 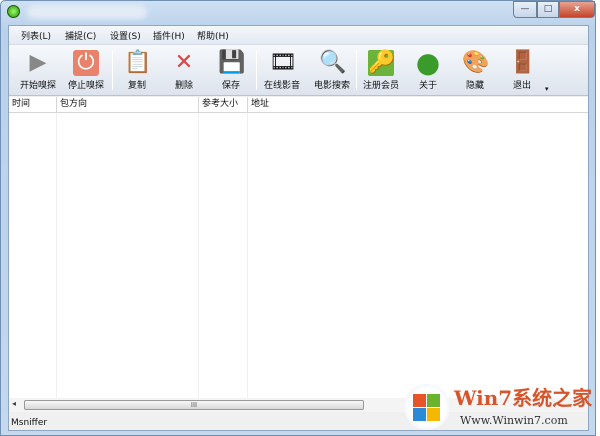 I want to click on register-button: 🔑 注册会员, so click(x=381, y=70).